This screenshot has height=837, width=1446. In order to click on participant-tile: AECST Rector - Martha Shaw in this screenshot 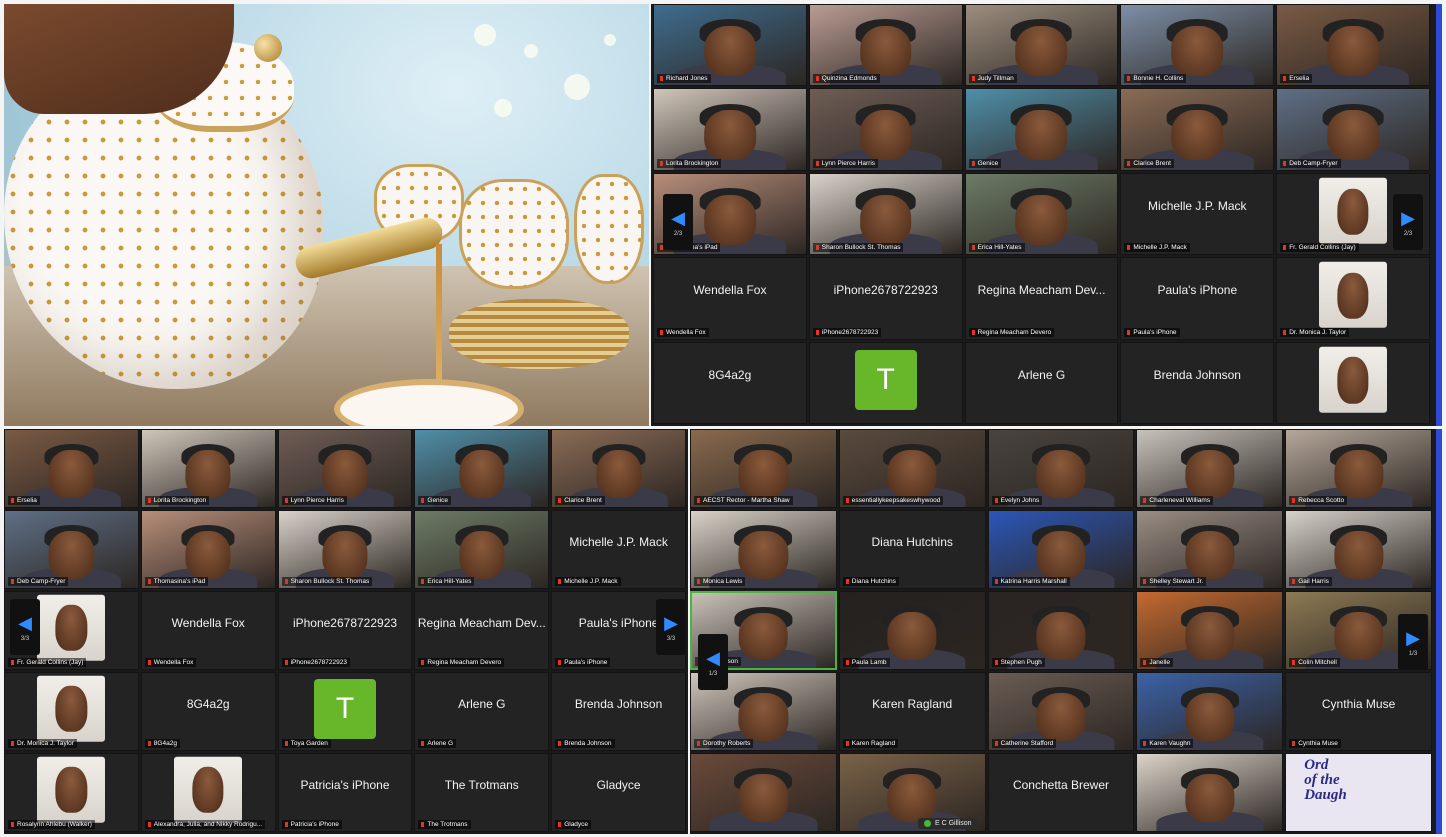, I will do `click(763, 468)`.